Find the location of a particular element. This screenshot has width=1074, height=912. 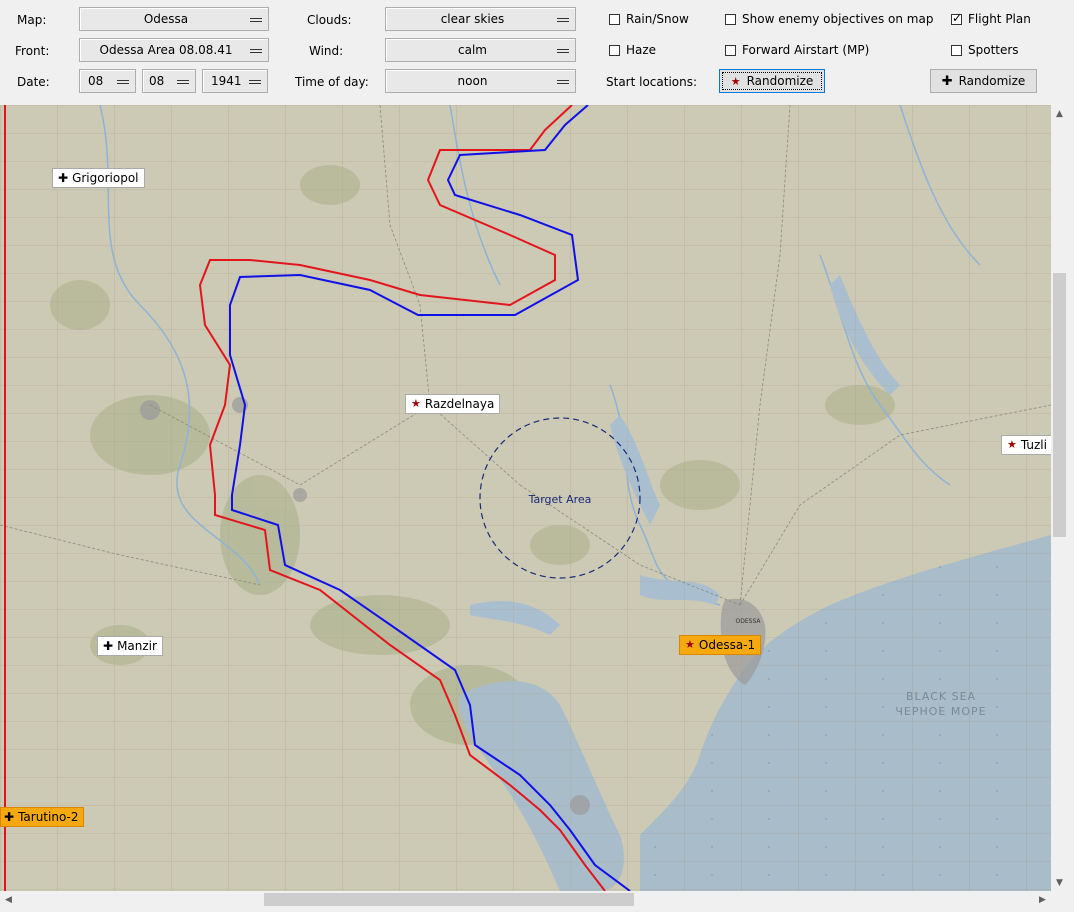

randomize-airfield-label: Randomize is located at coordinates (992, 81).